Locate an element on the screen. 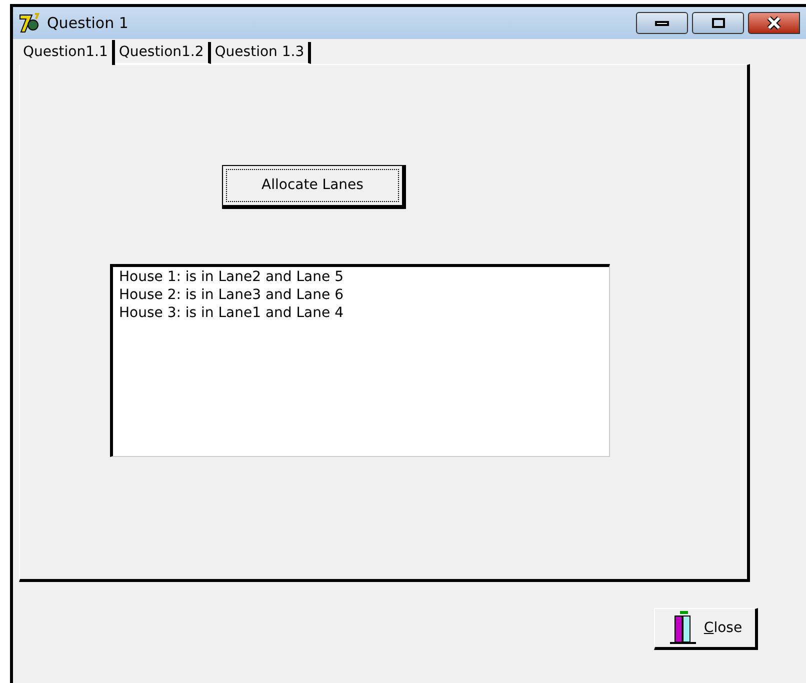 The width and height of the screenshot is (806, 683). maximize-icon is located at coordinates (718, 23).